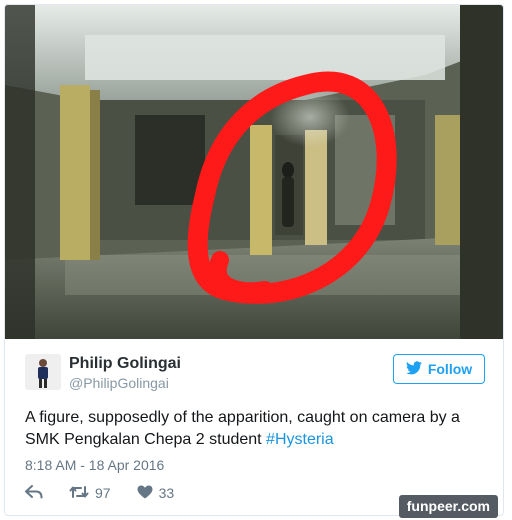 The image size is (512, 520). What do you see at coordinates (79, 493) in the screenshot?
I see `retweet-icon` at bounding box center [79, 493].